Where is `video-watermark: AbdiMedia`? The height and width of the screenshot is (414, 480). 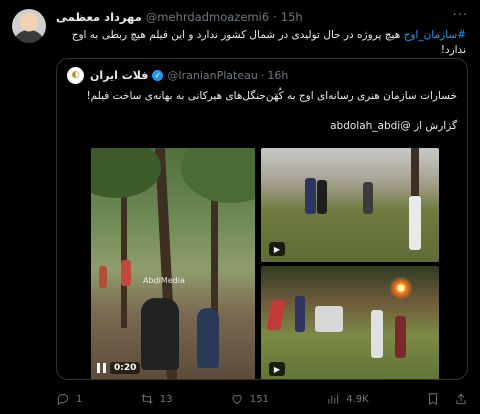 video-watermark: AbdiMedia is located at coordinates (164, 280).